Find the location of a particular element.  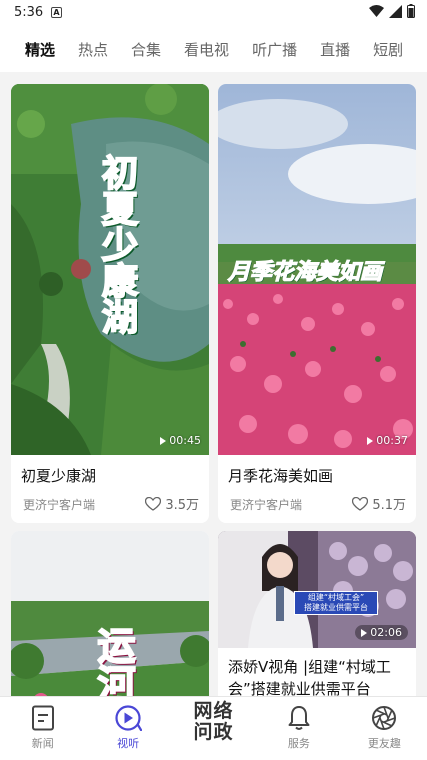

tab-jingxuan: 精选 is located at coordinates (40, 49).